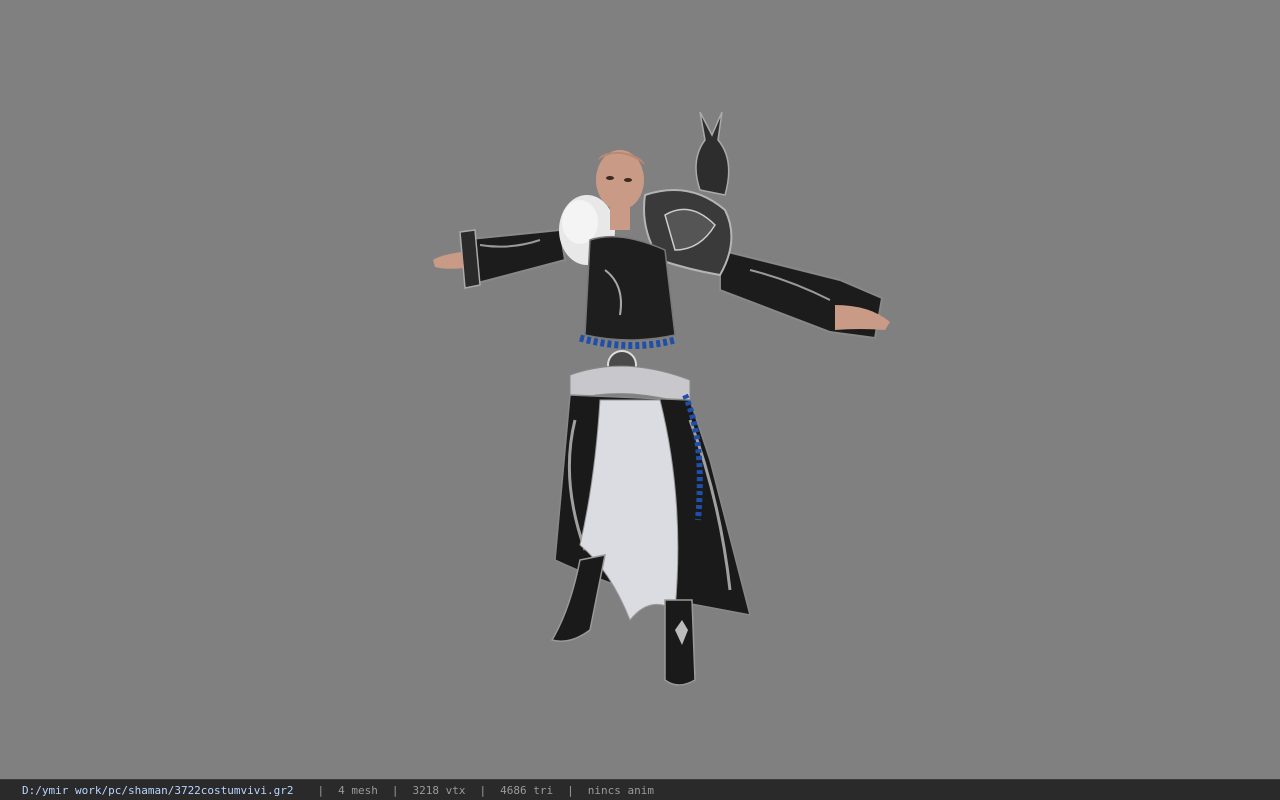 The width and height of the screenshot is (1280, 800). Describe the element at coordinates (578, 598) in the screenshot. I see `left-boot` at that location.